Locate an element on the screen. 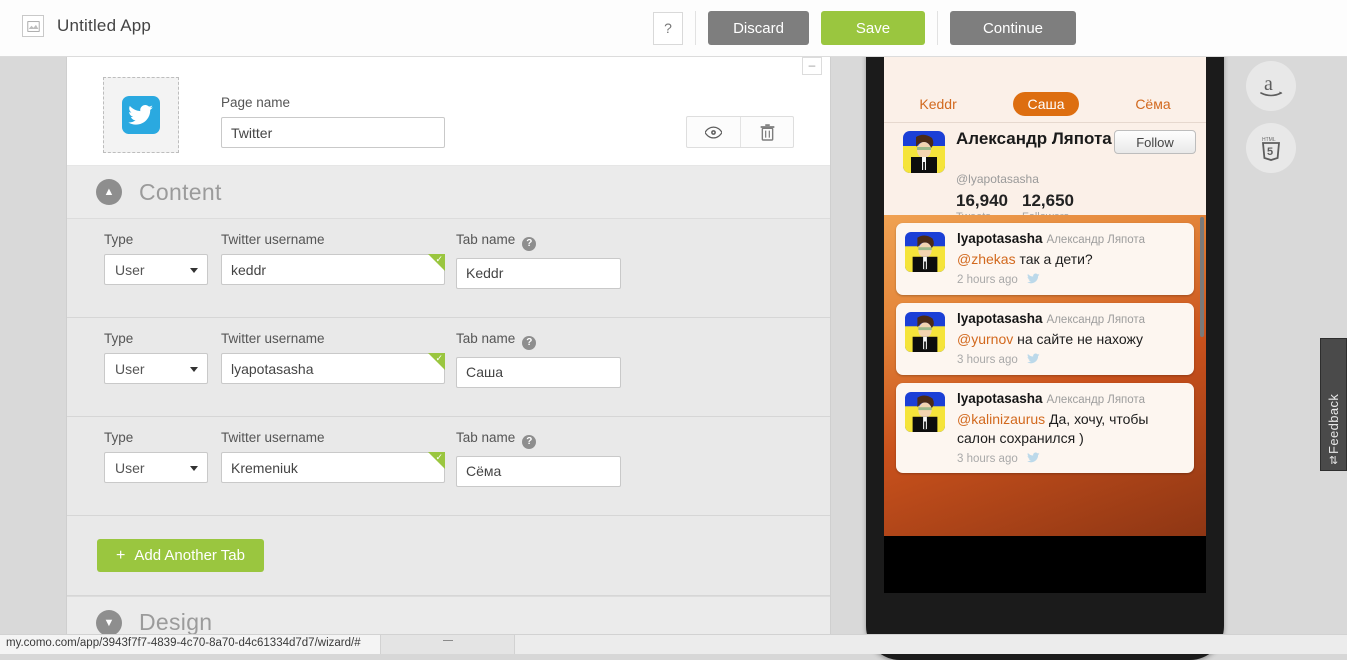 This screenshot has height=660, width=1347. chevron-down-icon: ▼ is located at coordinates (109, 622).